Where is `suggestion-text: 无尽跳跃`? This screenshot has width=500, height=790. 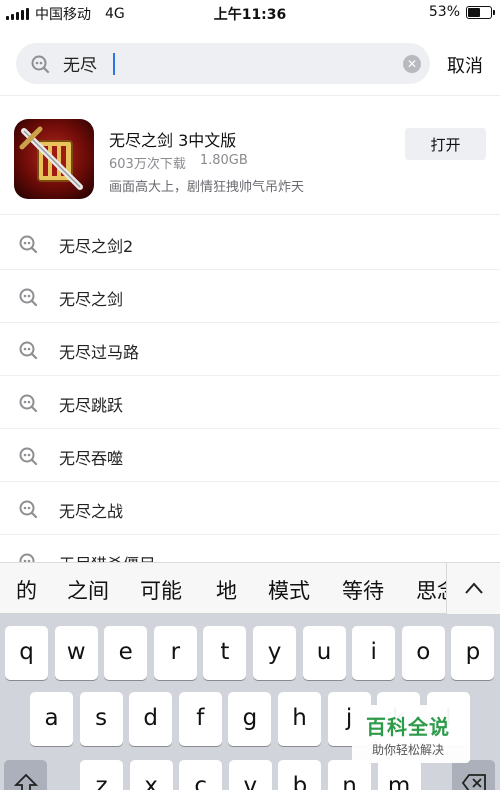
suggestion-text: 无尽跳跃 is located at coordinates (91, 405).